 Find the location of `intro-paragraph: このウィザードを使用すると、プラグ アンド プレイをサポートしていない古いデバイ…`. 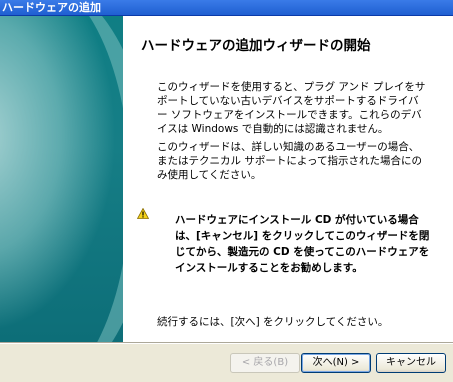

intro-paragraph: このウィザードを使用すると、プラグ アンド プレイをサポートしていない古いデバイ… is located at coordinates (291, 108).